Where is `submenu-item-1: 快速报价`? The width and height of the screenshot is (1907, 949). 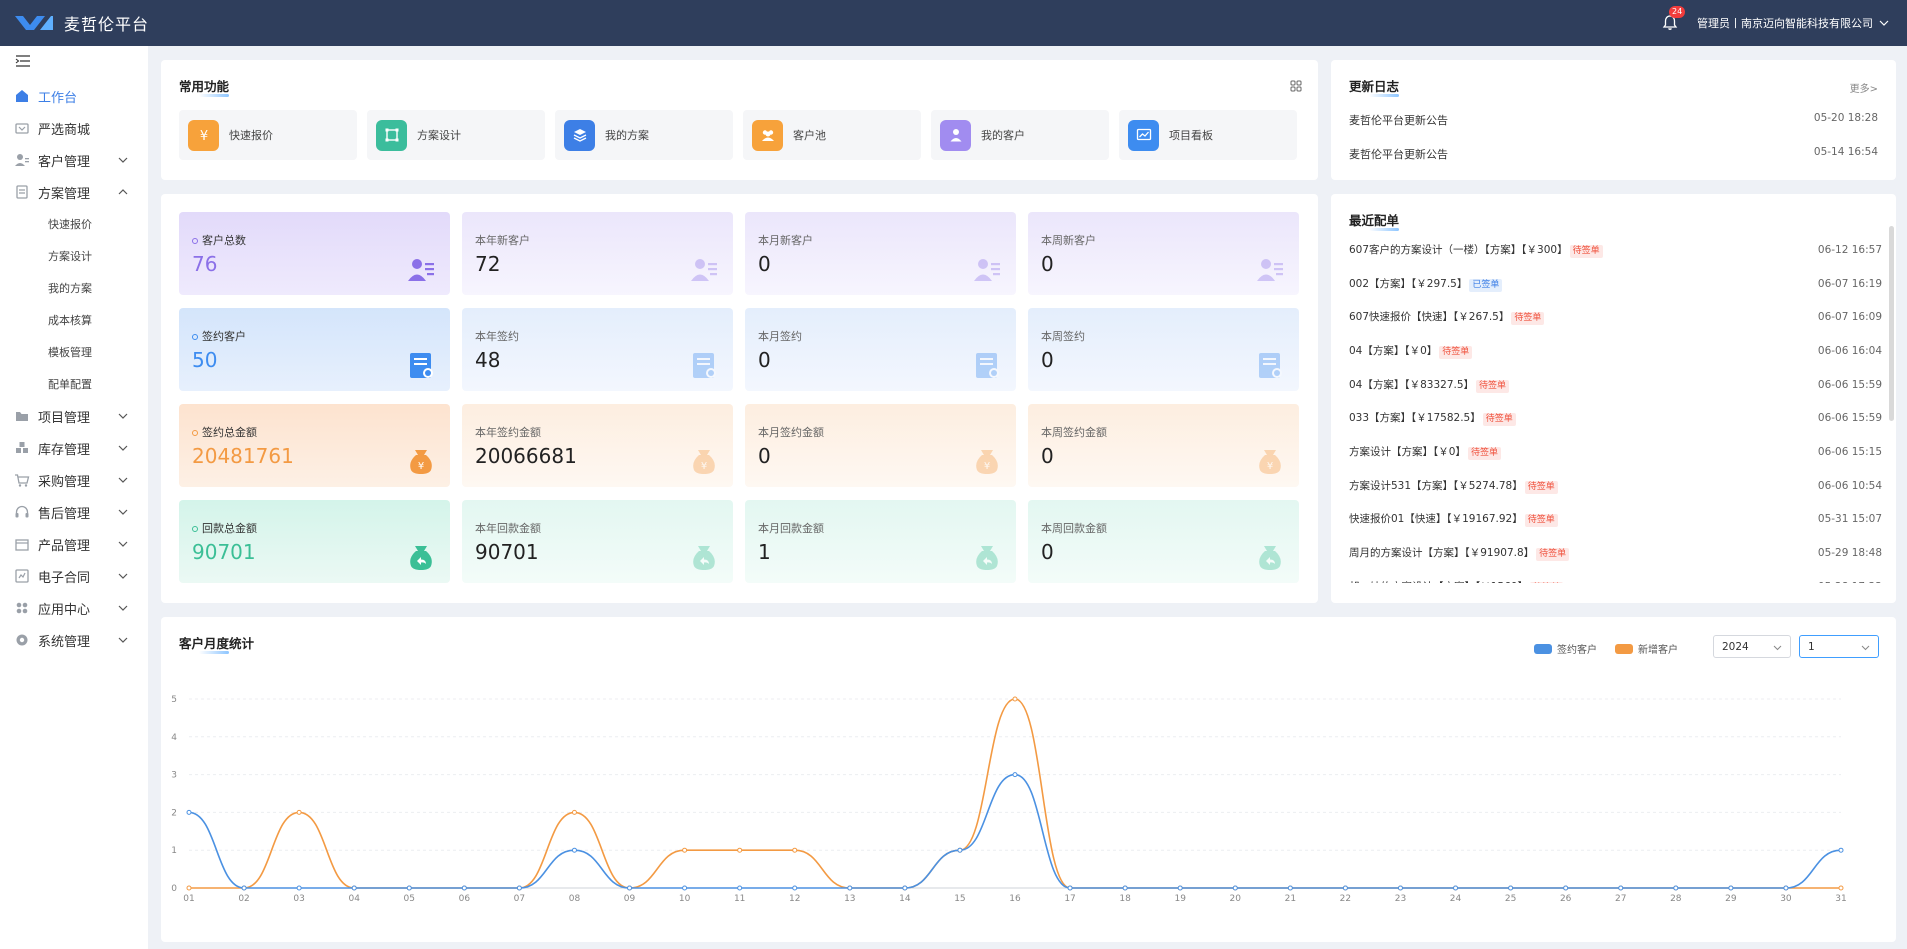
submenu-item-1: 快速报价 is located at coordinates (74, 224).